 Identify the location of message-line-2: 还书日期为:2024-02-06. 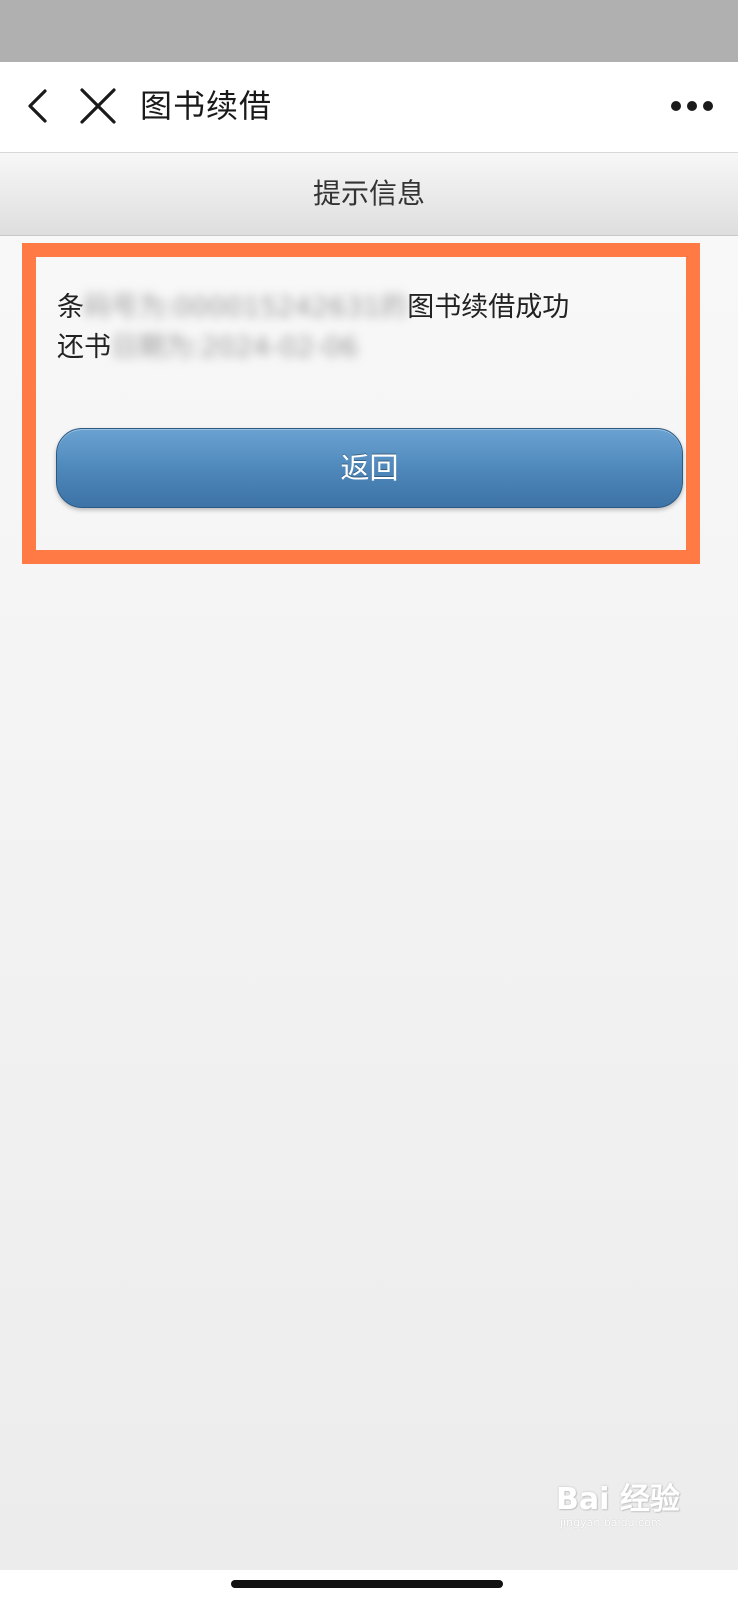
(377, 348).